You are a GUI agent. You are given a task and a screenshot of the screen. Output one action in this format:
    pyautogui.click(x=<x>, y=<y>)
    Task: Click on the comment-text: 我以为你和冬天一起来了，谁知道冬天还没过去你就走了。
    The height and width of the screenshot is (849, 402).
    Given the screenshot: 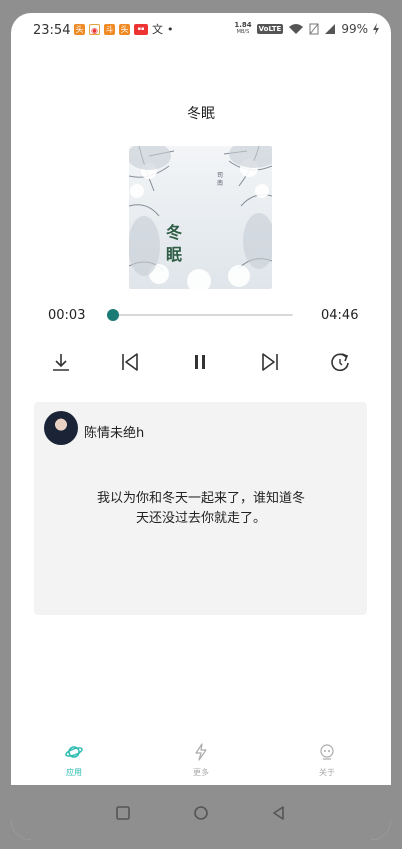 What is the action you would take?
    pyautogui.click(x=200, y=508)
    